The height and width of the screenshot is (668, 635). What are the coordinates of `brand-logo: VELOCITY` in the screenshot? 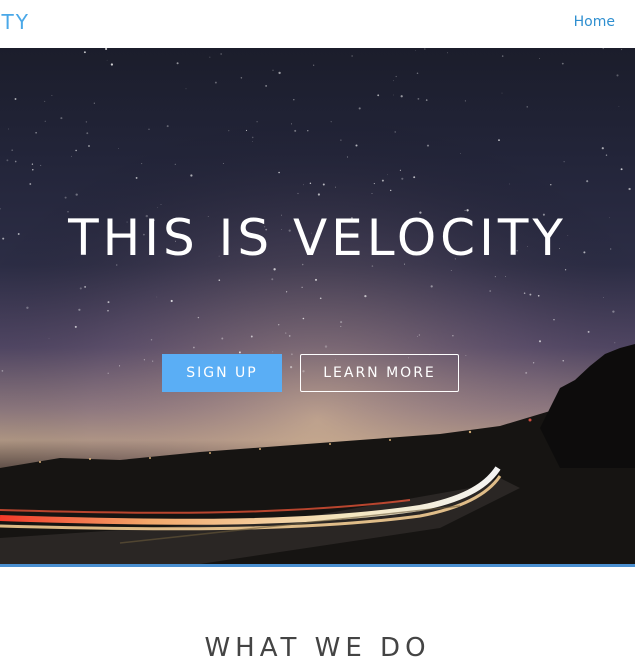 It's located at (15, 22).